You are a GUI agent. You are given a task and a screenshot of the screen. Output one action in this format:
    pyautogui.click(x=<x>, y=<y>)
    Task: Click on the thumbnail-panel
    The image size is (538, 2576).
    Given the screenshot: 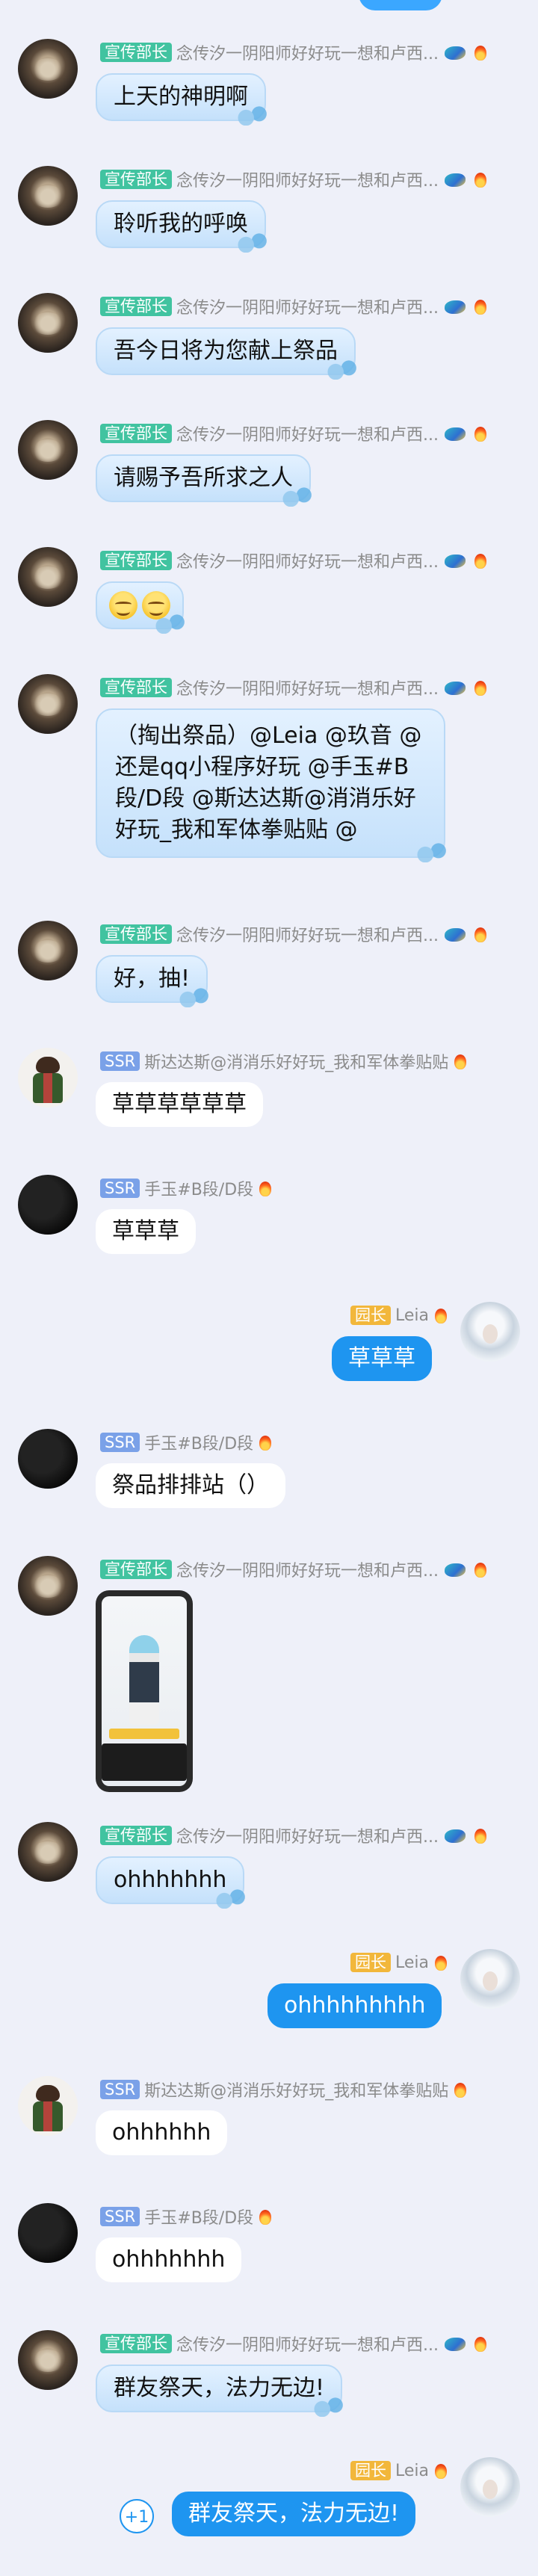 What is the action you would take?
    pyautogui.click(x=144, y=1762)
    